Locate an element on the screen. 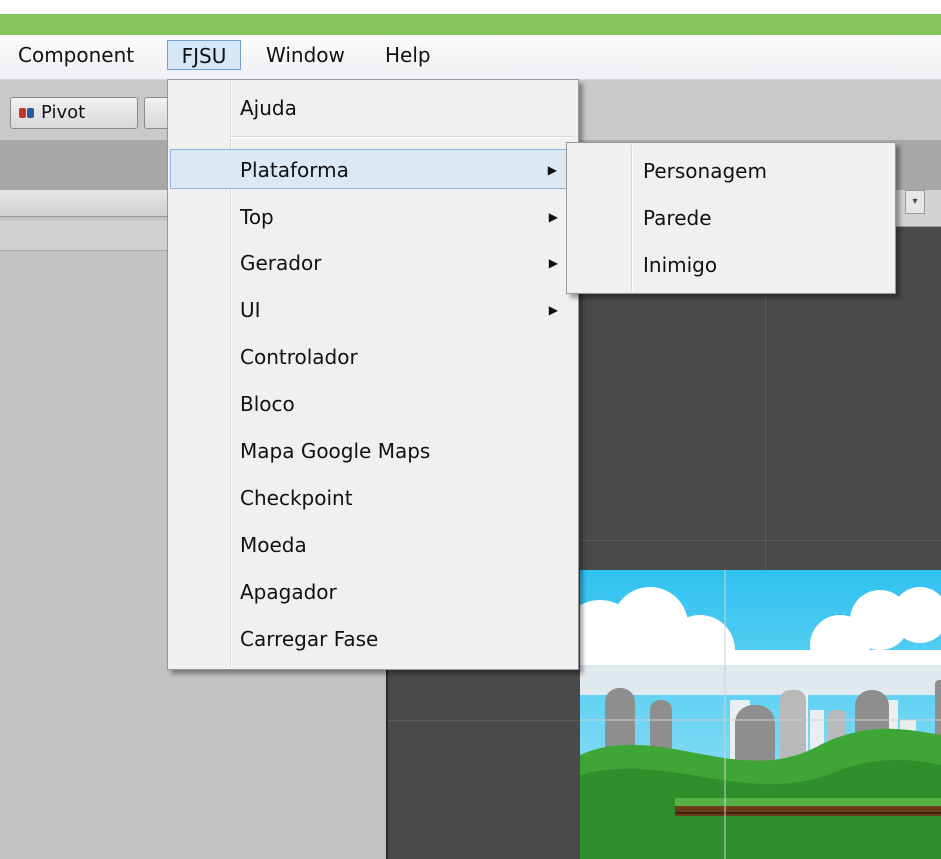 This screenshot has width=941, height=859. menu-window: Window is located at coordinates (305, 55).